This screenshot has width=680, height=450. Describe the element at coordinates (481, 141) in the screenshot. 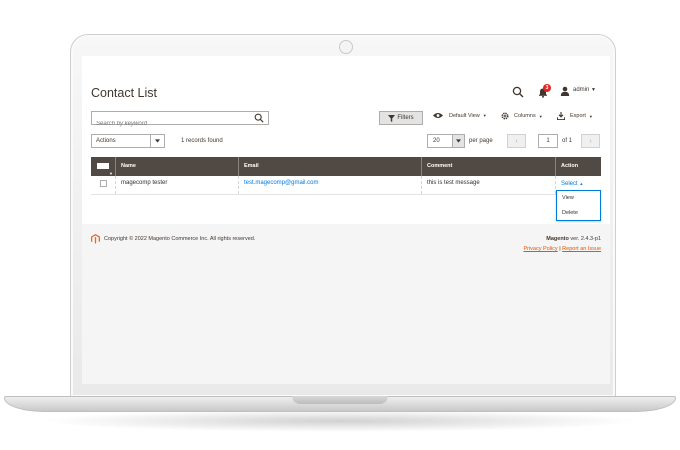

I see `per-page-label: per page` at that location.